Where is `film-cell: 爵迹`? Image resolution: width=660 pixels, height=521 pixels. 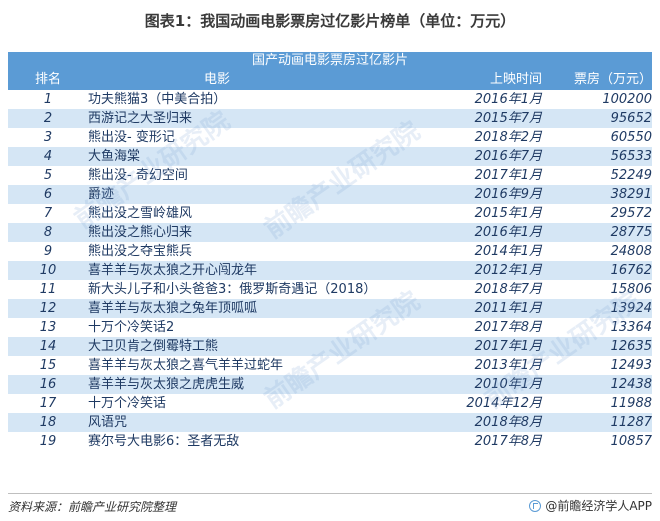 film-cell: 爵迹 is located at coordinates (101, 194).